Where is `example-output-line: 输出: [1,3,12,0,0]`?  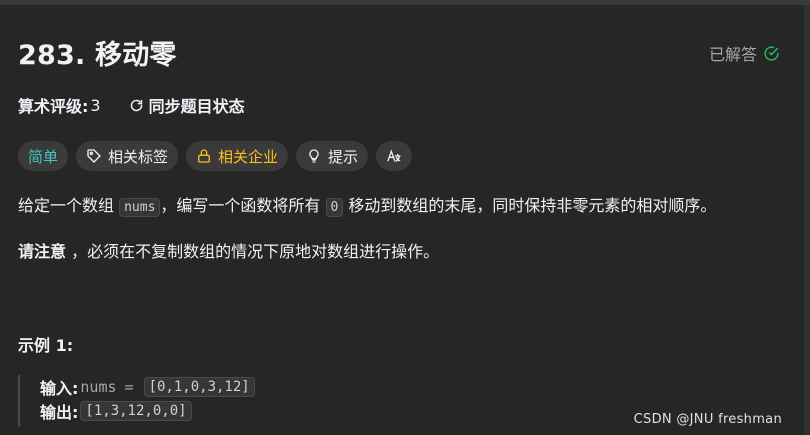
example-output-line: 输出: [1,3,12,0,0] is located at coordinates (147, 411).